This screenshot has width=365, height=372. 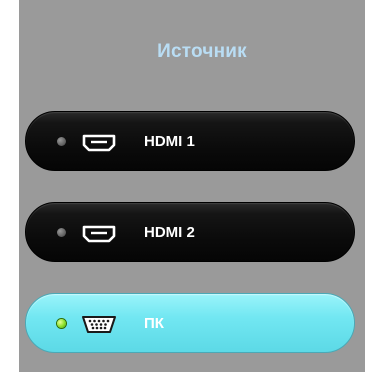 What do you see at coordinates (169, 232) in the screenshot?
I see `source-label-hdmi-2: HDMI 2` at bounding box center [169, 232].